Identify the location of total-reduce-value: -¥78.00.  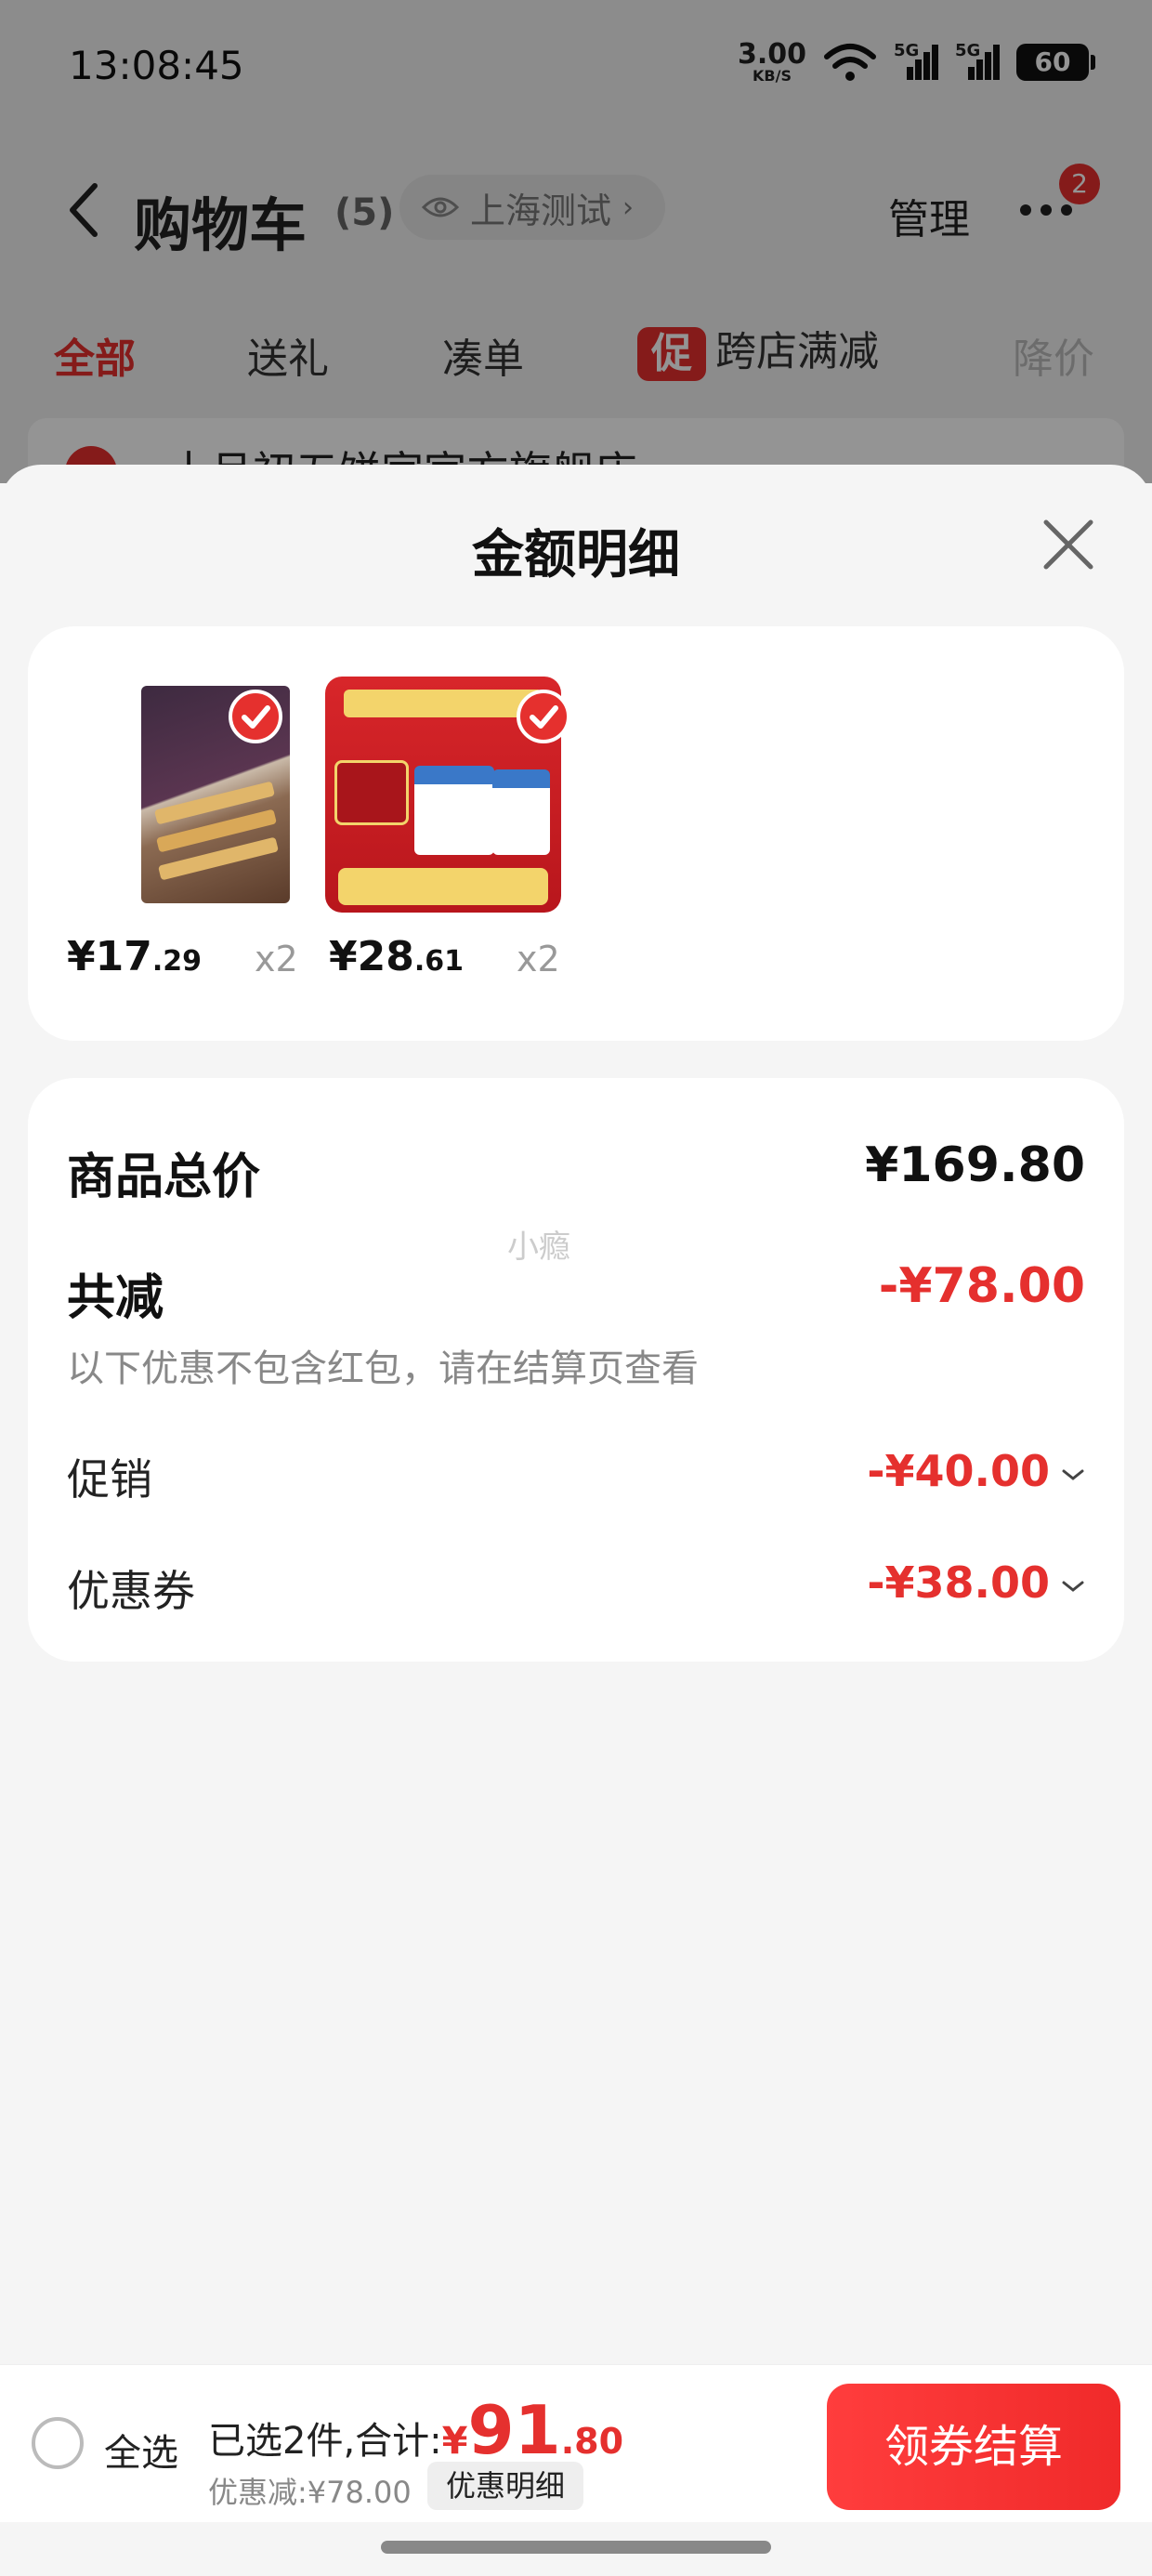
(981, 1286).